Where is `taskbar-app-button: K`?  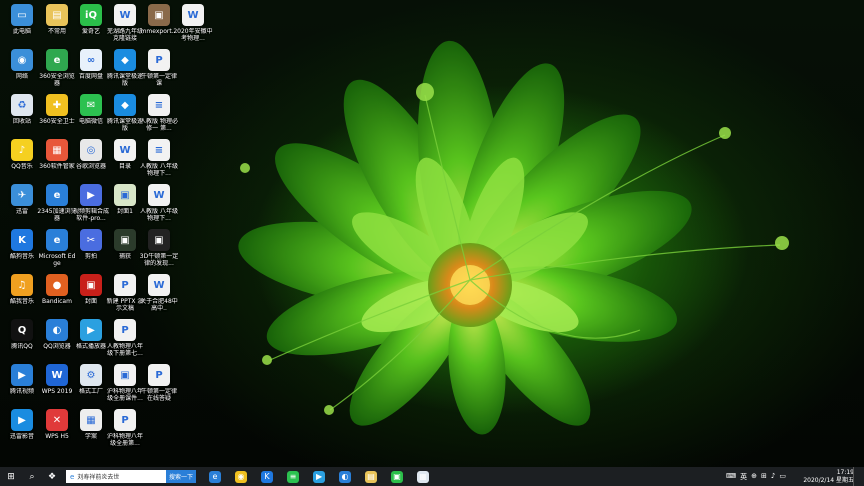
taskbar-app-button: K is located at coordinates (267, 476).